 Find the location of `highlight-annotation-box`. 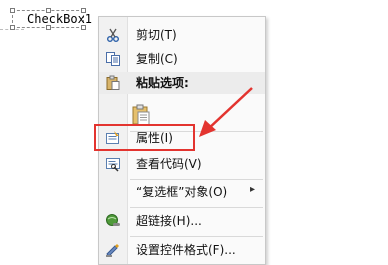

highlight-annotation-box is located at coordinates (144, 137).